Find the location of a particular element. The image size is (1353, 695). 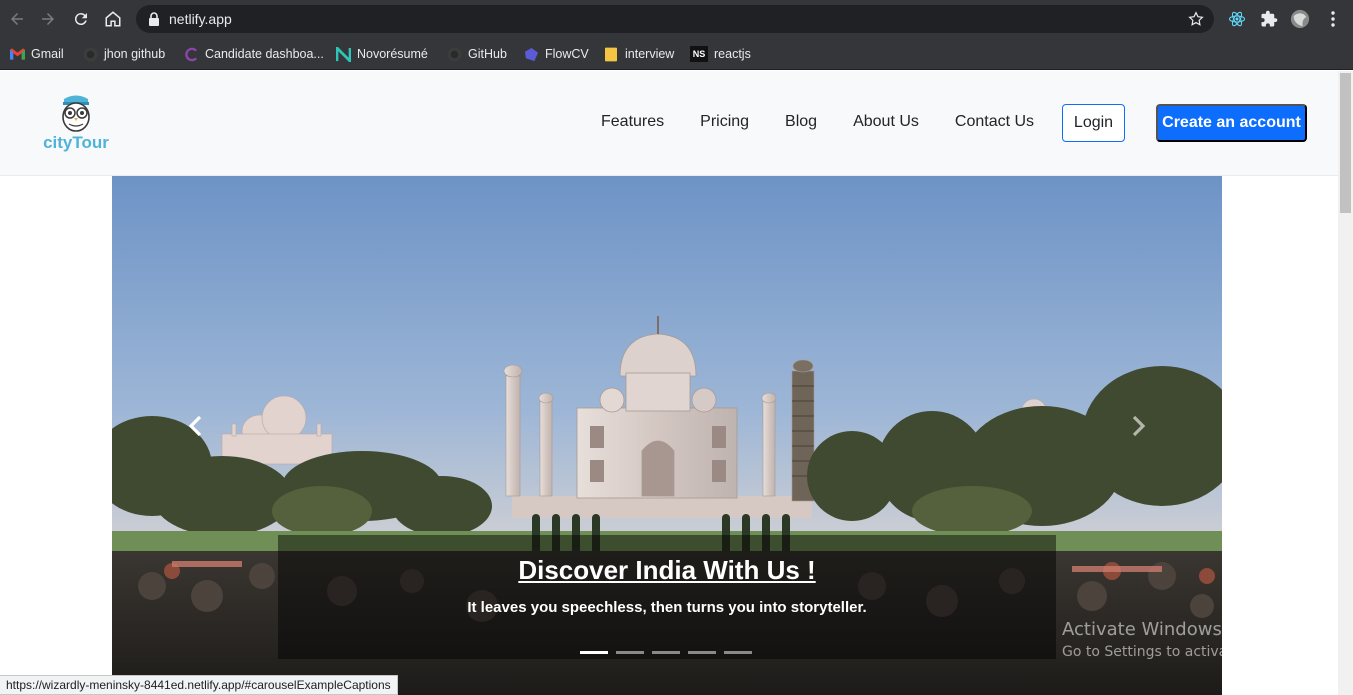

flowcv-icon is located at coordinates (531, 54).